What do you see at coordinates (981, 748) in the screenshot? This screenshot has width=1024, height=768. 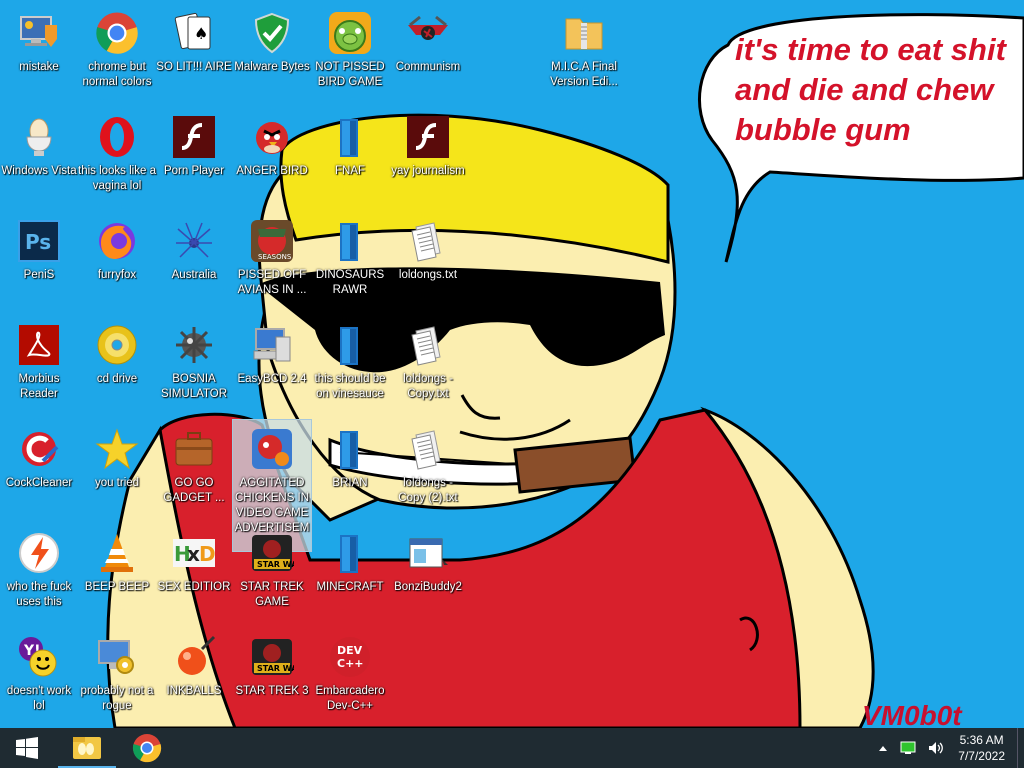 I see `taskbar-clock: 5:36 AM 7/7/2022` at bounding box center [981, 748].